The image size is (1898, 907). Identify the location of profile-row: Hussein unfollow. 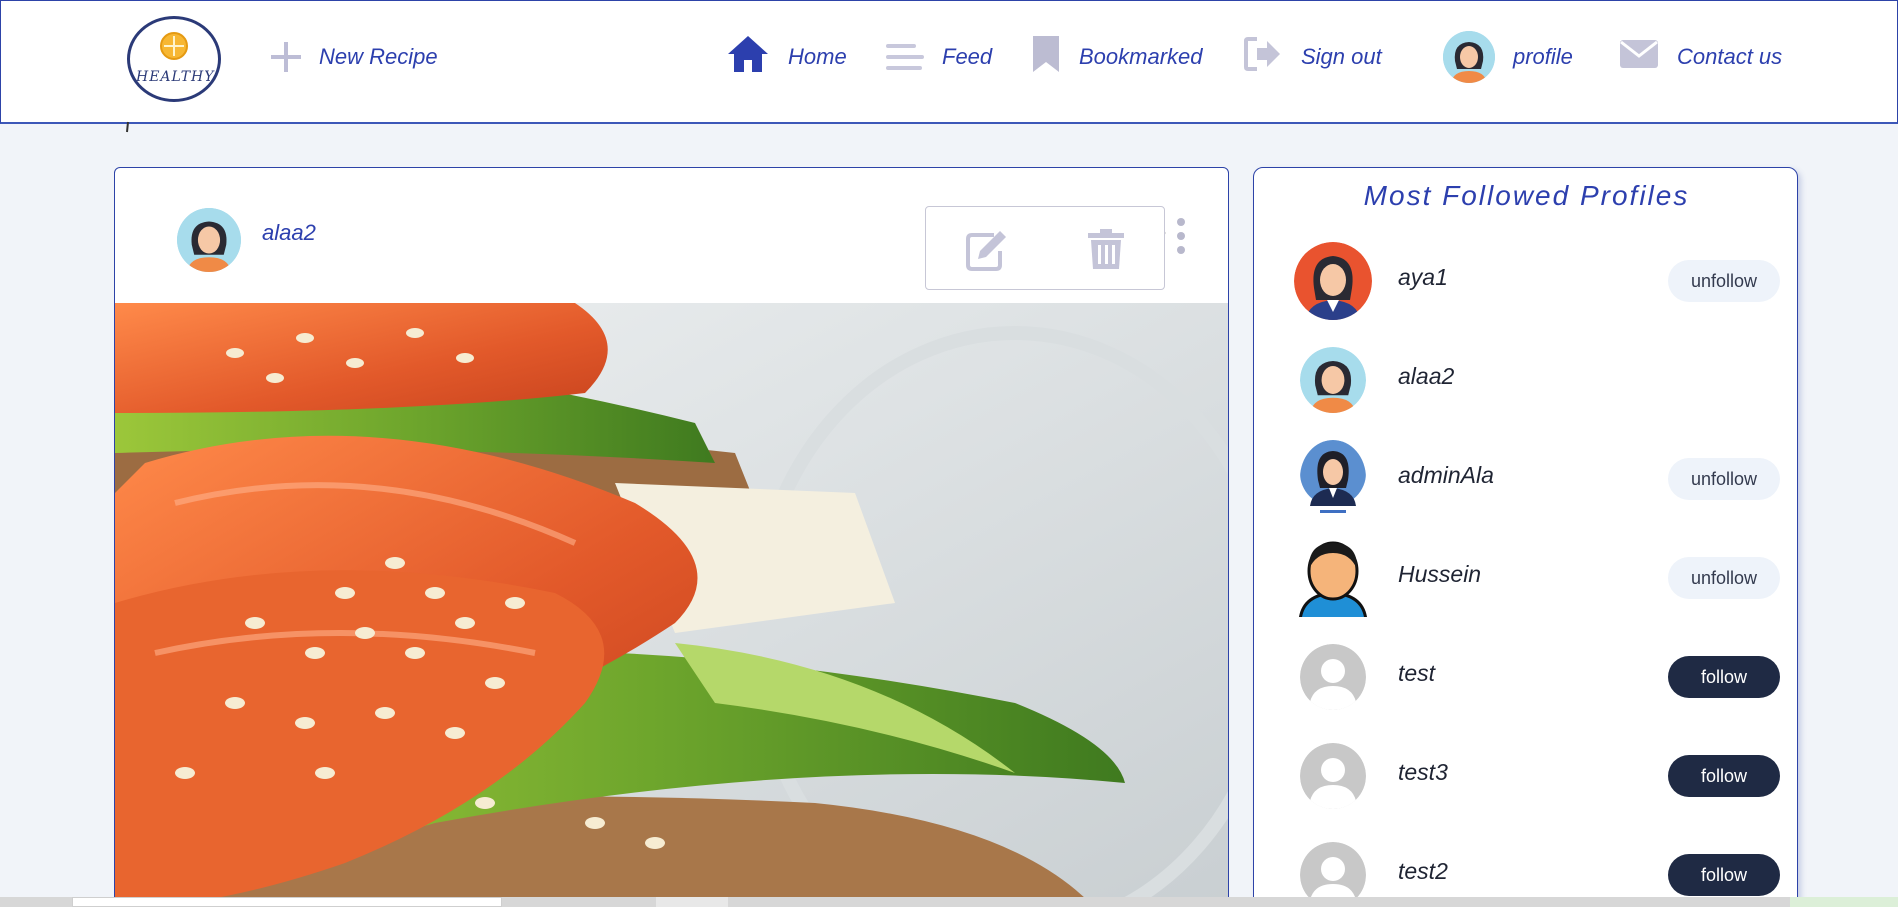
(1526, 576).